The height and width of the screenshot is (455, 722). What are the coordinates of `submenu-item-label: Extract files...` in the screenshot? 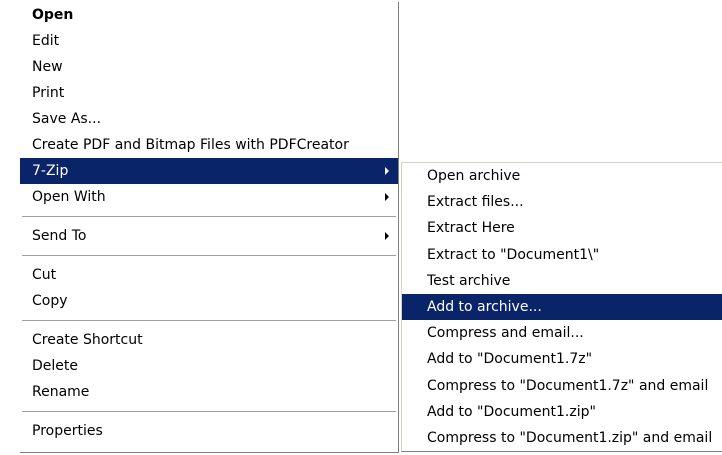 It's located at (475, 202).